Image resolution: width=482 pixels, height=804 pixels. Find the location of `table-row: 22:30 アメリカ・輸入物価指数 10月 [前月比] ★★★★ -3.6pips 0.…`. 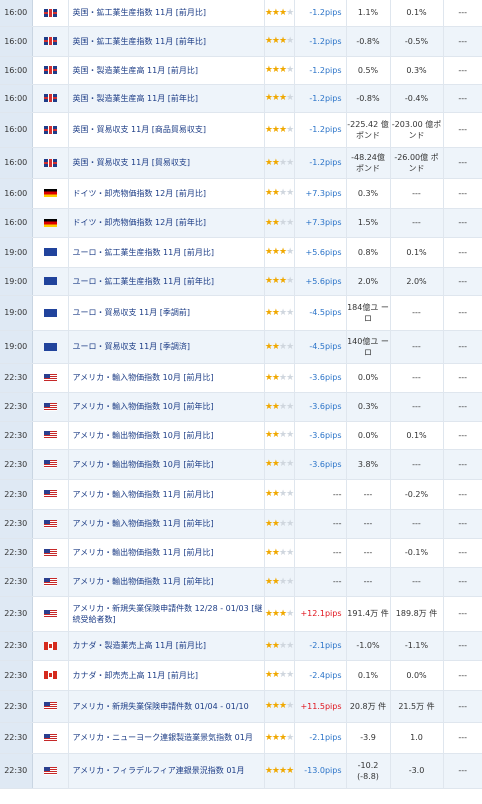

table-row: 22:30 アメリカ・輸入物価指数 10月 [前月比] ★★★★ -3.6pips 0.… is located at coordinates (241, 378).